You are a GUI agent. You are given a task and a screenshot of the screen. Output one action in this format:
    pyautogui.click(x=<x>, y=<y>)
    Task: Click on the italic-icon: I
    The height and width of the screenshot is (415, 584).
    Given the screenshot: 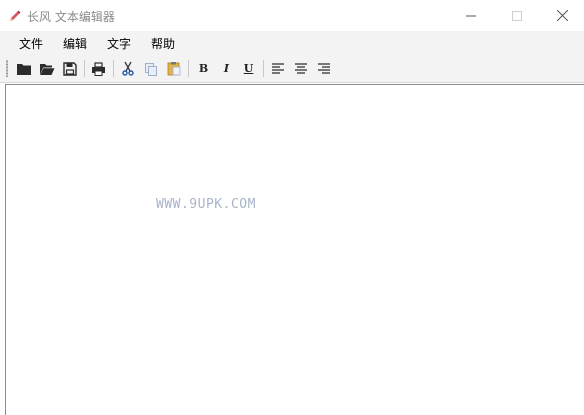 What is the action you would take?
    pyautogui.click(x=226, y=68)
    